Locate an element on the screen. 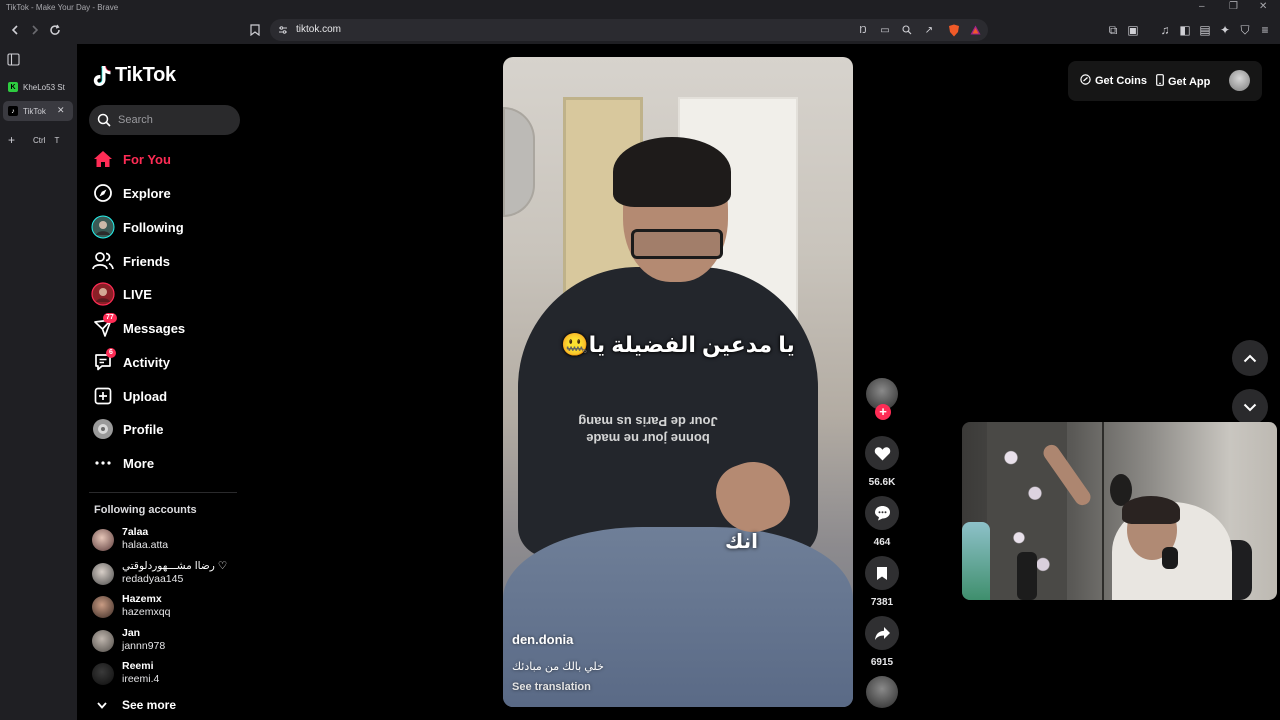 The image size is (1280, 720). site-info-icon is located at coordinates (283, 30).